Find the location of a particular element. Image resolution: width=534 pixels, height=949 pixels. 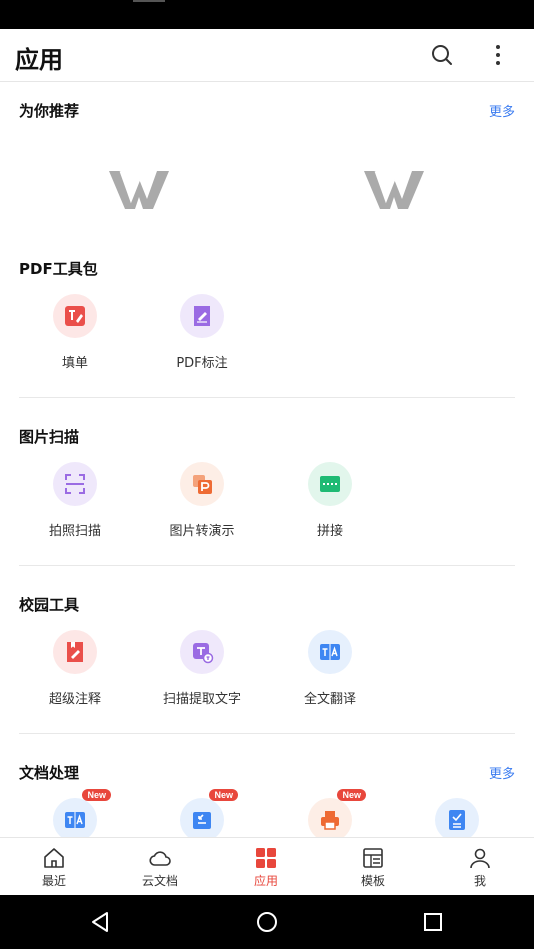

recommend-more-link: 更多 is located at coordinates (502, 110).